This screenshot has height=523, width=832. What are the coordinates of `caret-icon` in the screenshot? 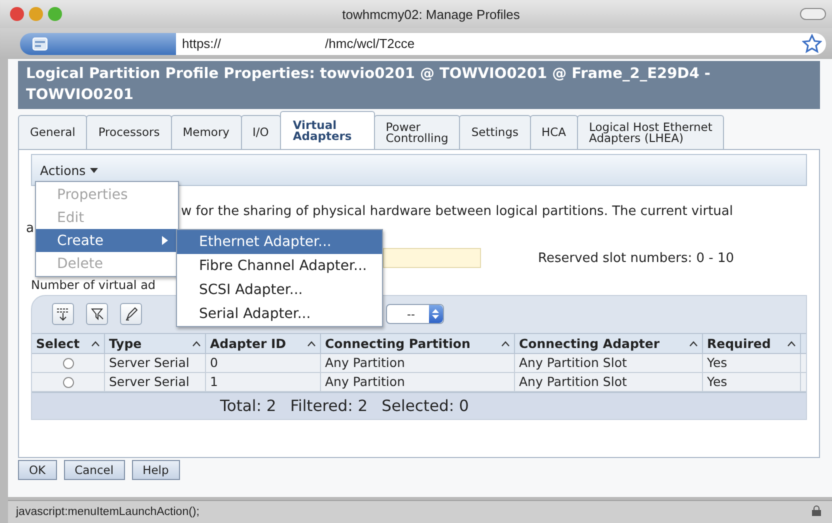 It's located at (94, 170).